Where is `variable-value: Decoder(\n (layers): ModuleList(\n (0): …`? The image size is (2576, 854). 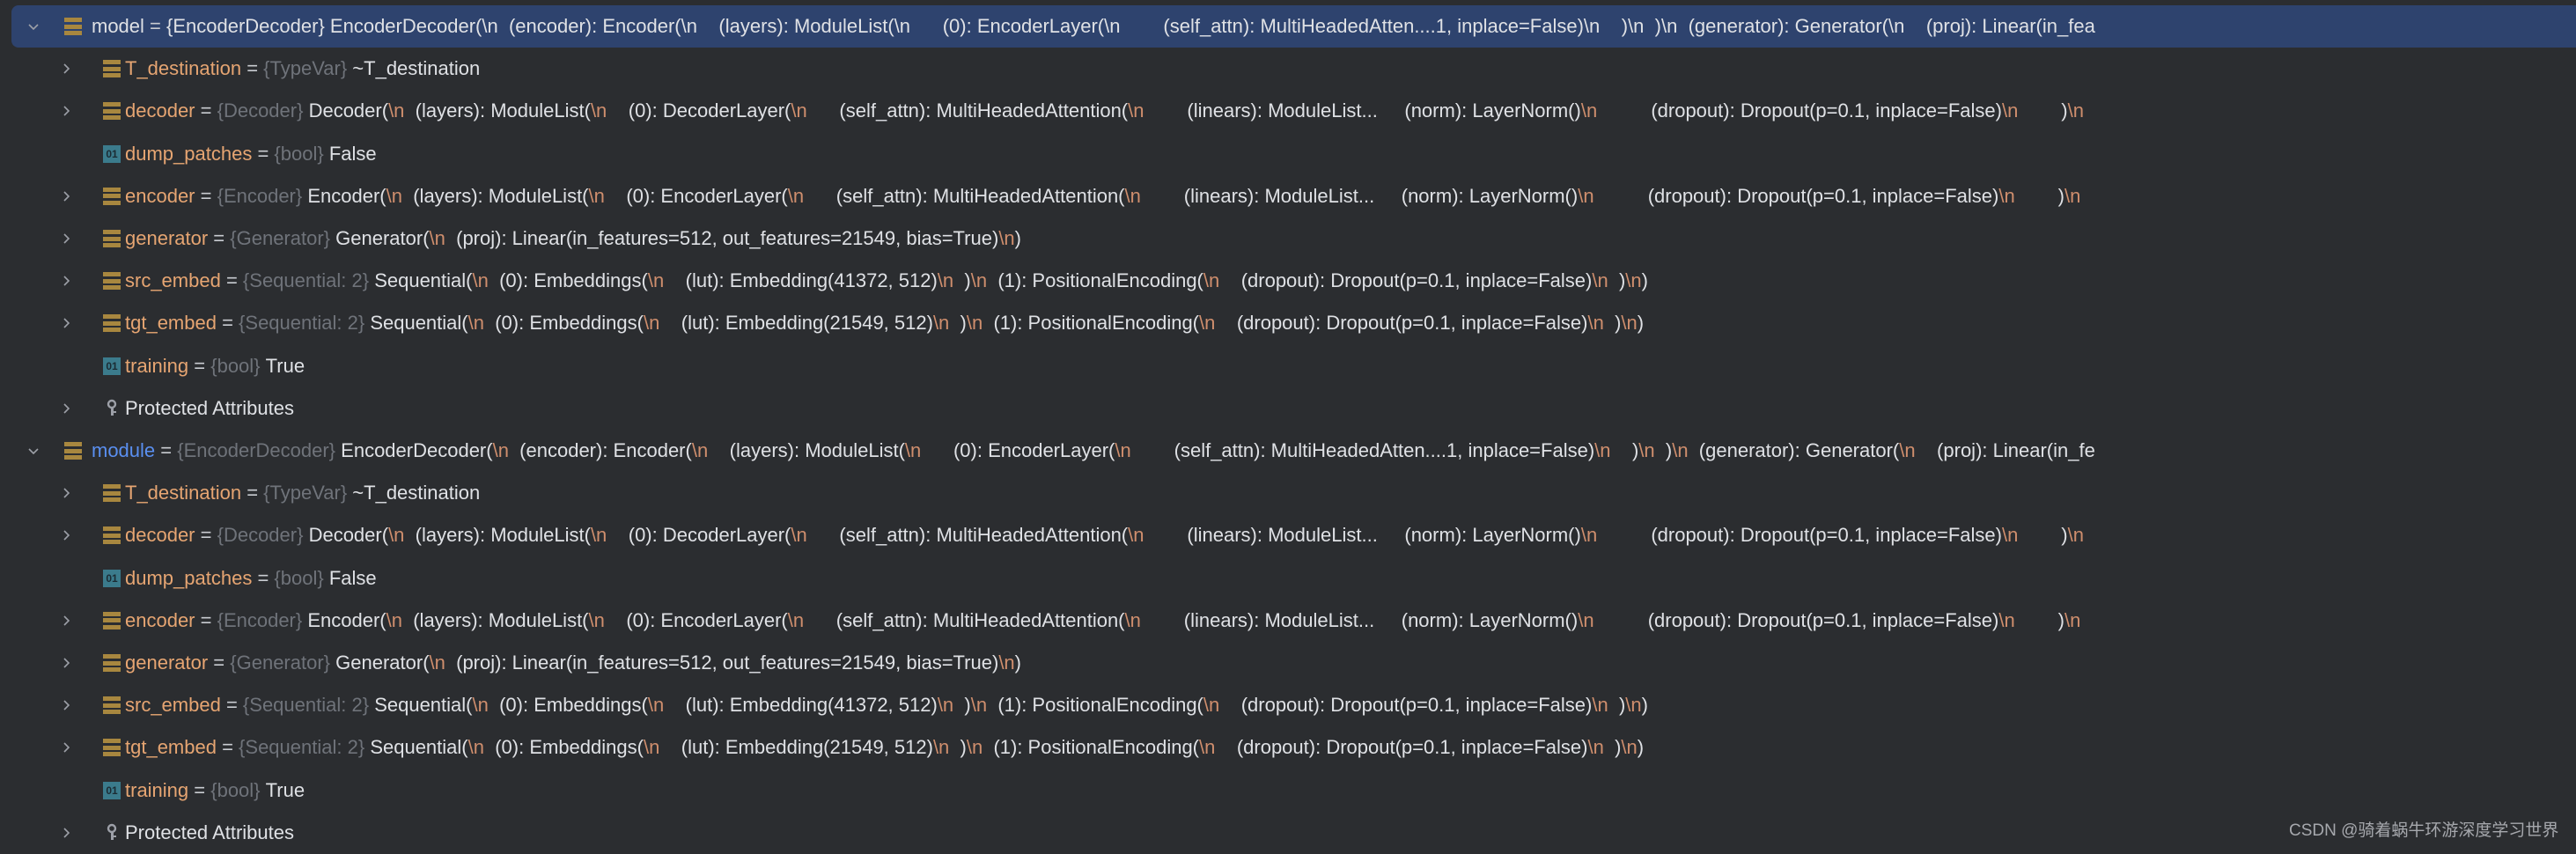
variable-value: Decoder(\n (layers): ModuleList(\n (0): … is located at coordinates (1196, 110).